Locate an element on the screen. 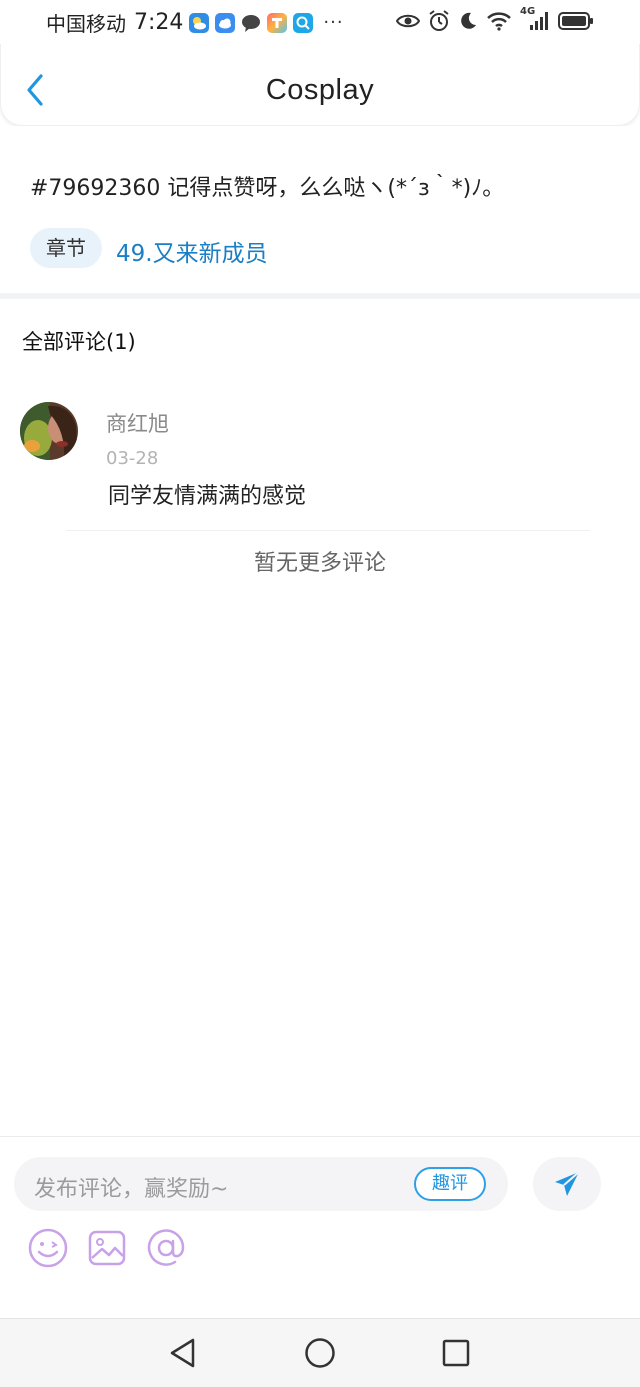  mention-button is located at coordinates (166, 1248).